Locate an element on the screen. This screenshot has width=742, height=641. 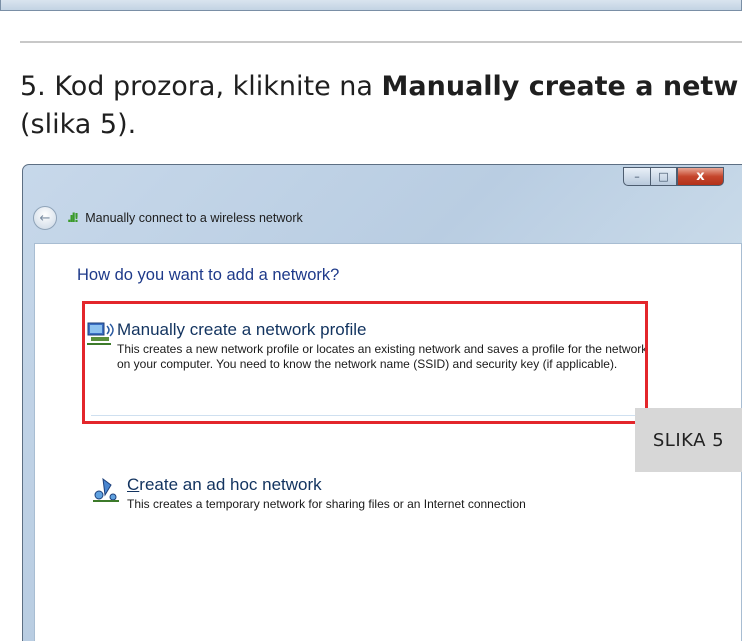
option-title-rest: reate an ad hoc network is located at coordinates (230, 484).